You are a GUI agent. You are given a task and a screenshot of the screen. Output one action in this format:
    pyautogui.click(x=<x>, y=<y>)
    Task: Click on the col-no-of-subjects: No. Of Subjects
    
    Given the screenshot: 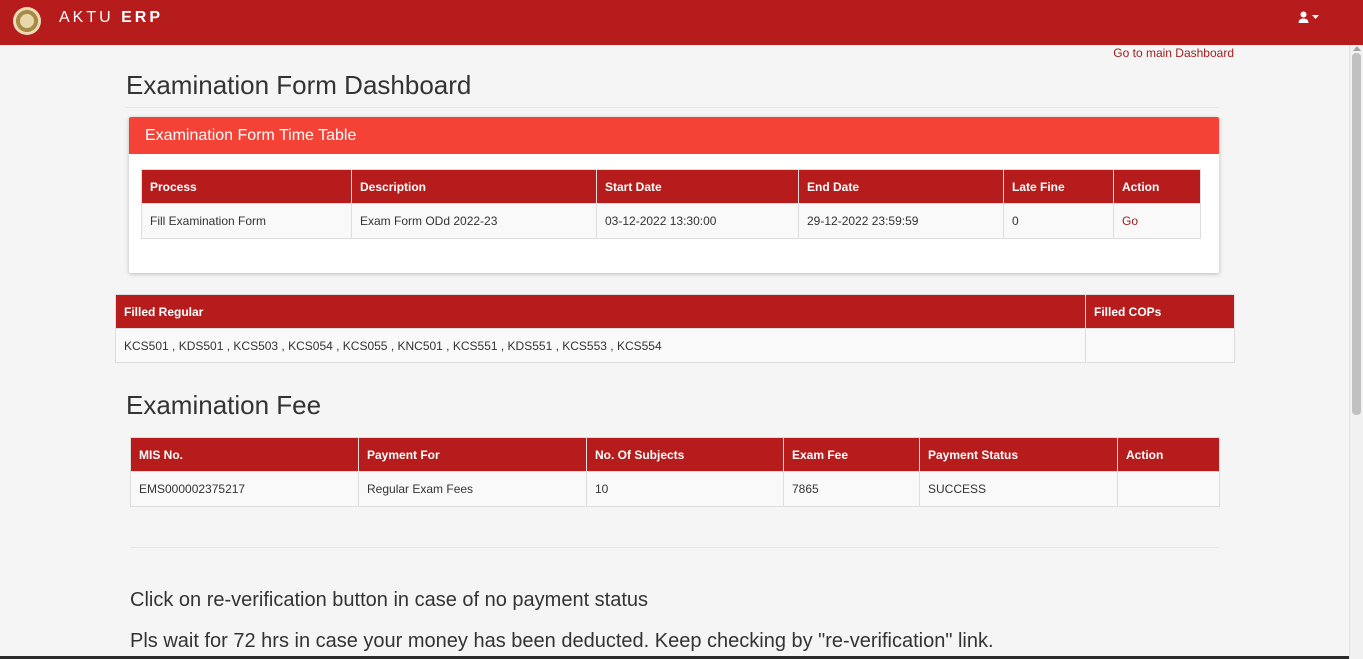 What is the action you would take?
    pyautogui.click(x=685, y=454)
    